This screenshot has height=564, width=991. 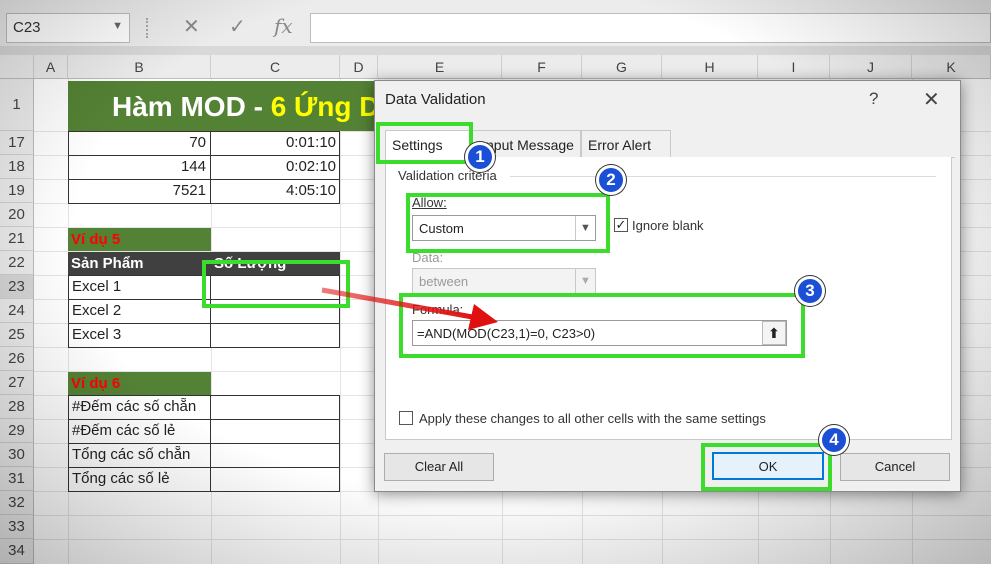 What do you see at coordinates (626, 144) in the screenshot?
I see `tab-error-alert: Error Alert` at bounding box center [626, 144].